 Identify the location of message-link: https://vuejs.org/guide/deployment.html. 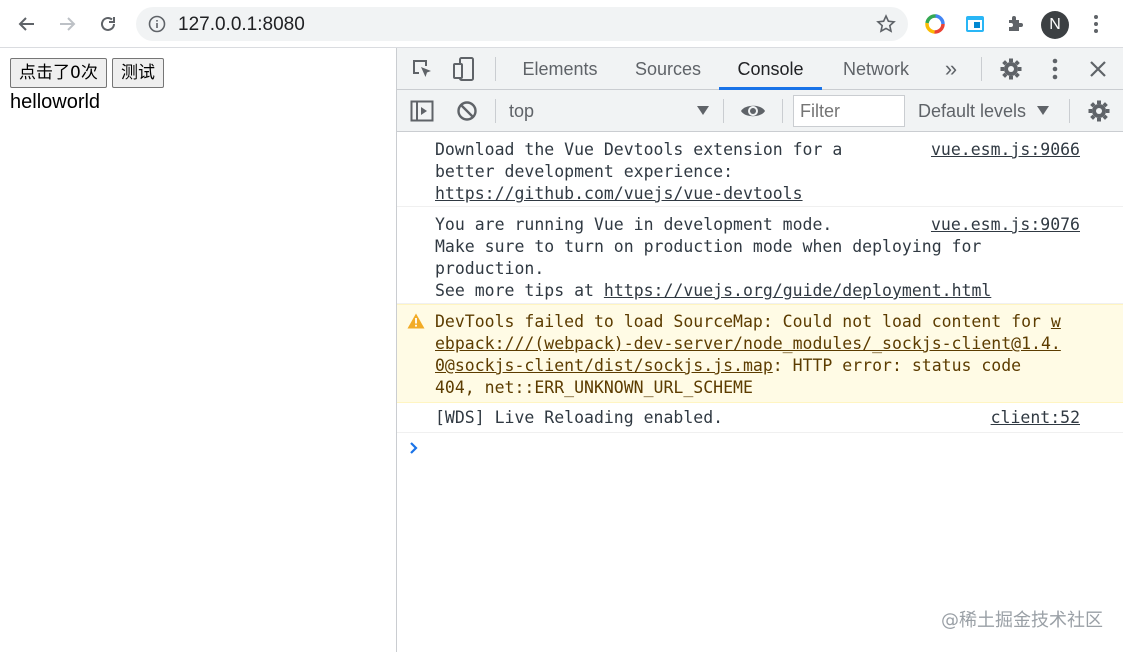
(797, 290).